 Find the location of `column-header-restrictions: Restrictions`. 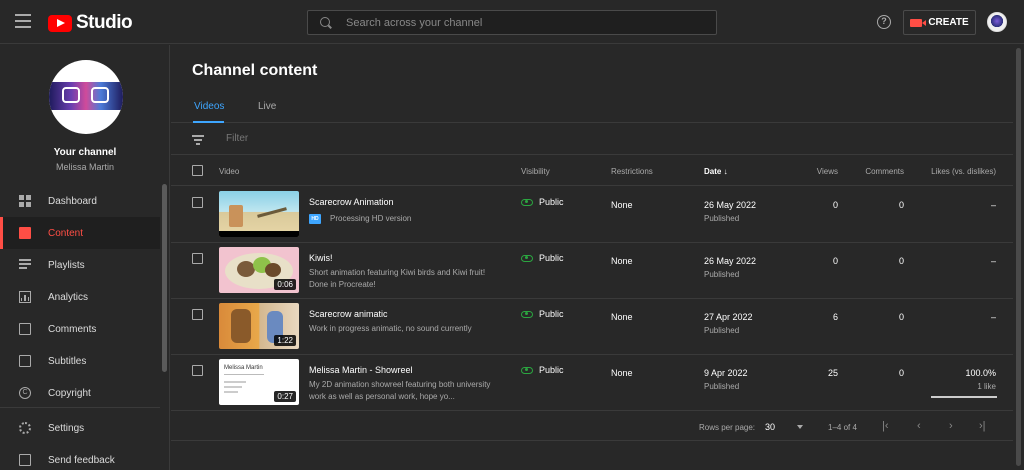

column-header-restrictions: Restrictions is located at coordinates (632, 171).